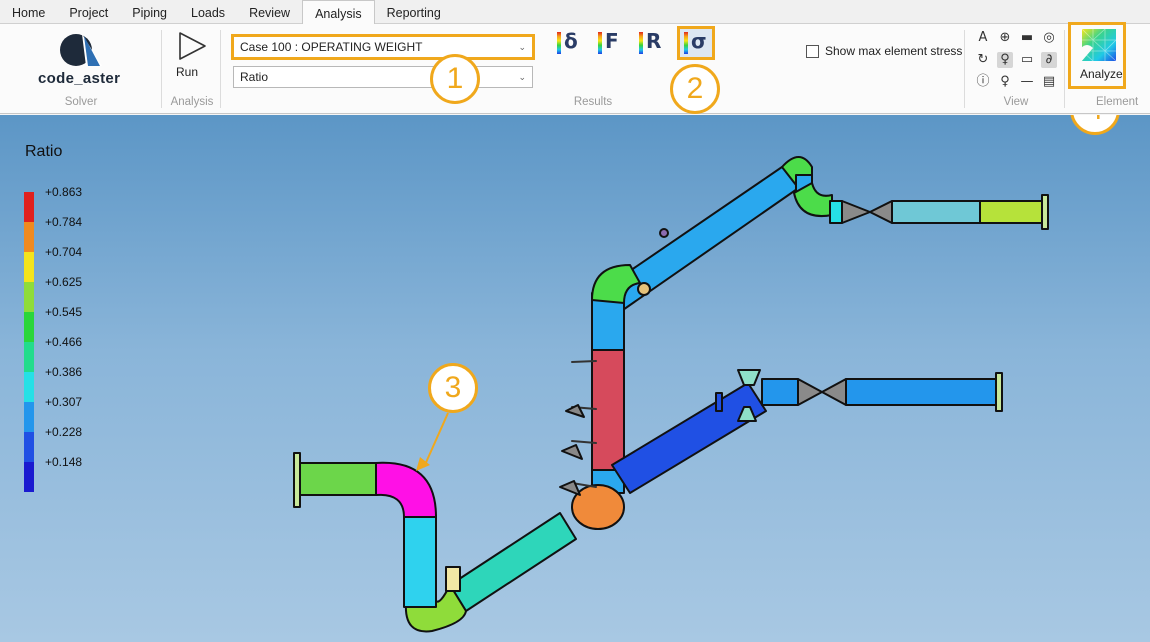 The height and width of the screenshot is (642, 1150). What do you see at coordinates (983, 82) in the screenshot?
I see `info-icon: ⓘ` at bounding box center [983, 82].